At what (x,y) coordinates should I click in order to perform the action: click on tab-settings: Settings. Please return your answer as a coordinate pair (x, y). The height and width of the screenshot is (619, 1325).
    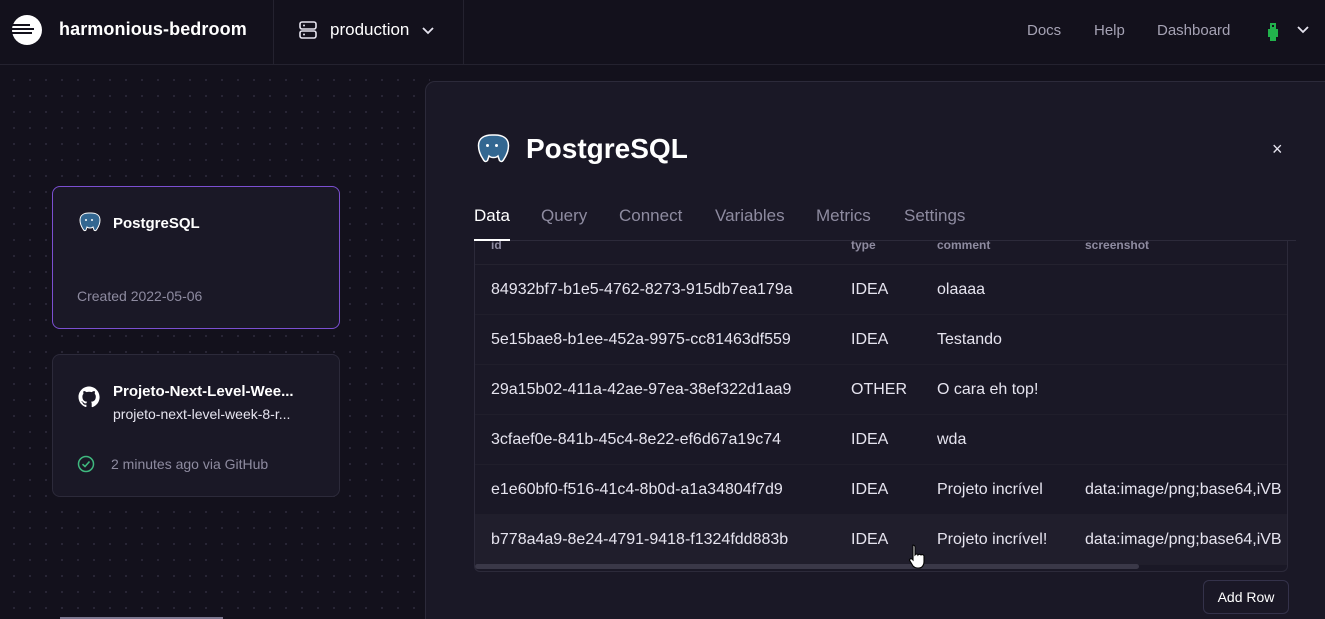
    Looking at the image, I should click on (934, 223).